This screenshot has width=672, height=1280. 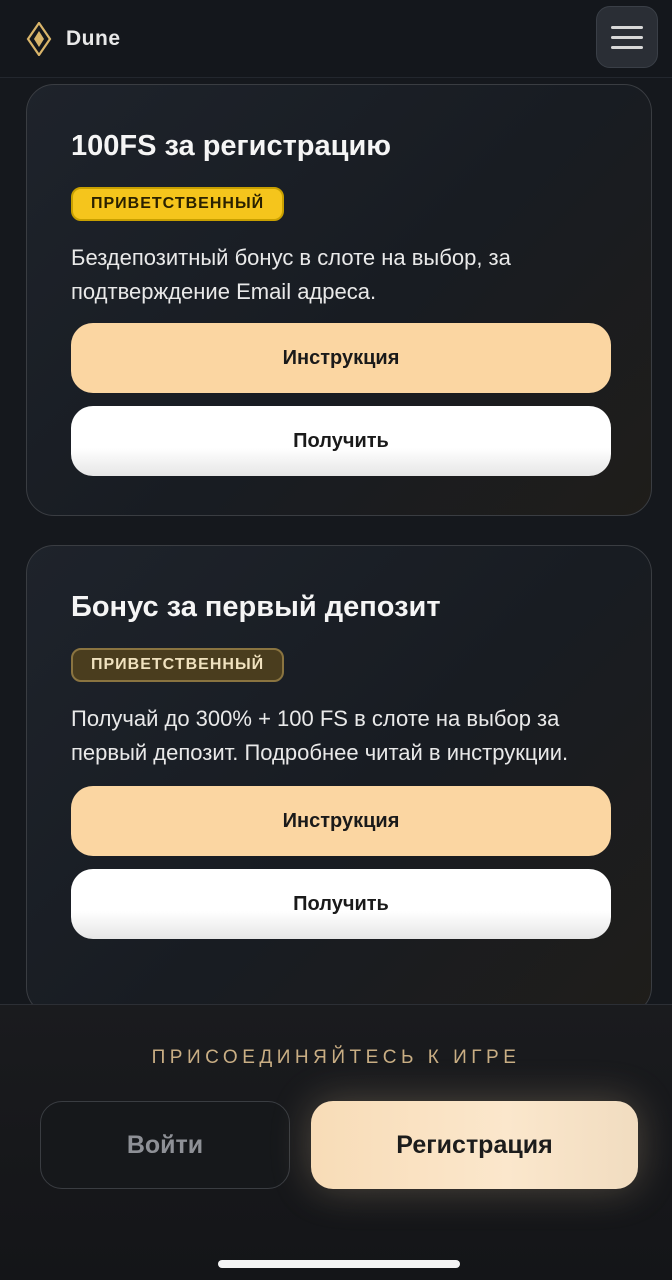 I want to click on top-bar: Dune, so click(x=336, y=39).